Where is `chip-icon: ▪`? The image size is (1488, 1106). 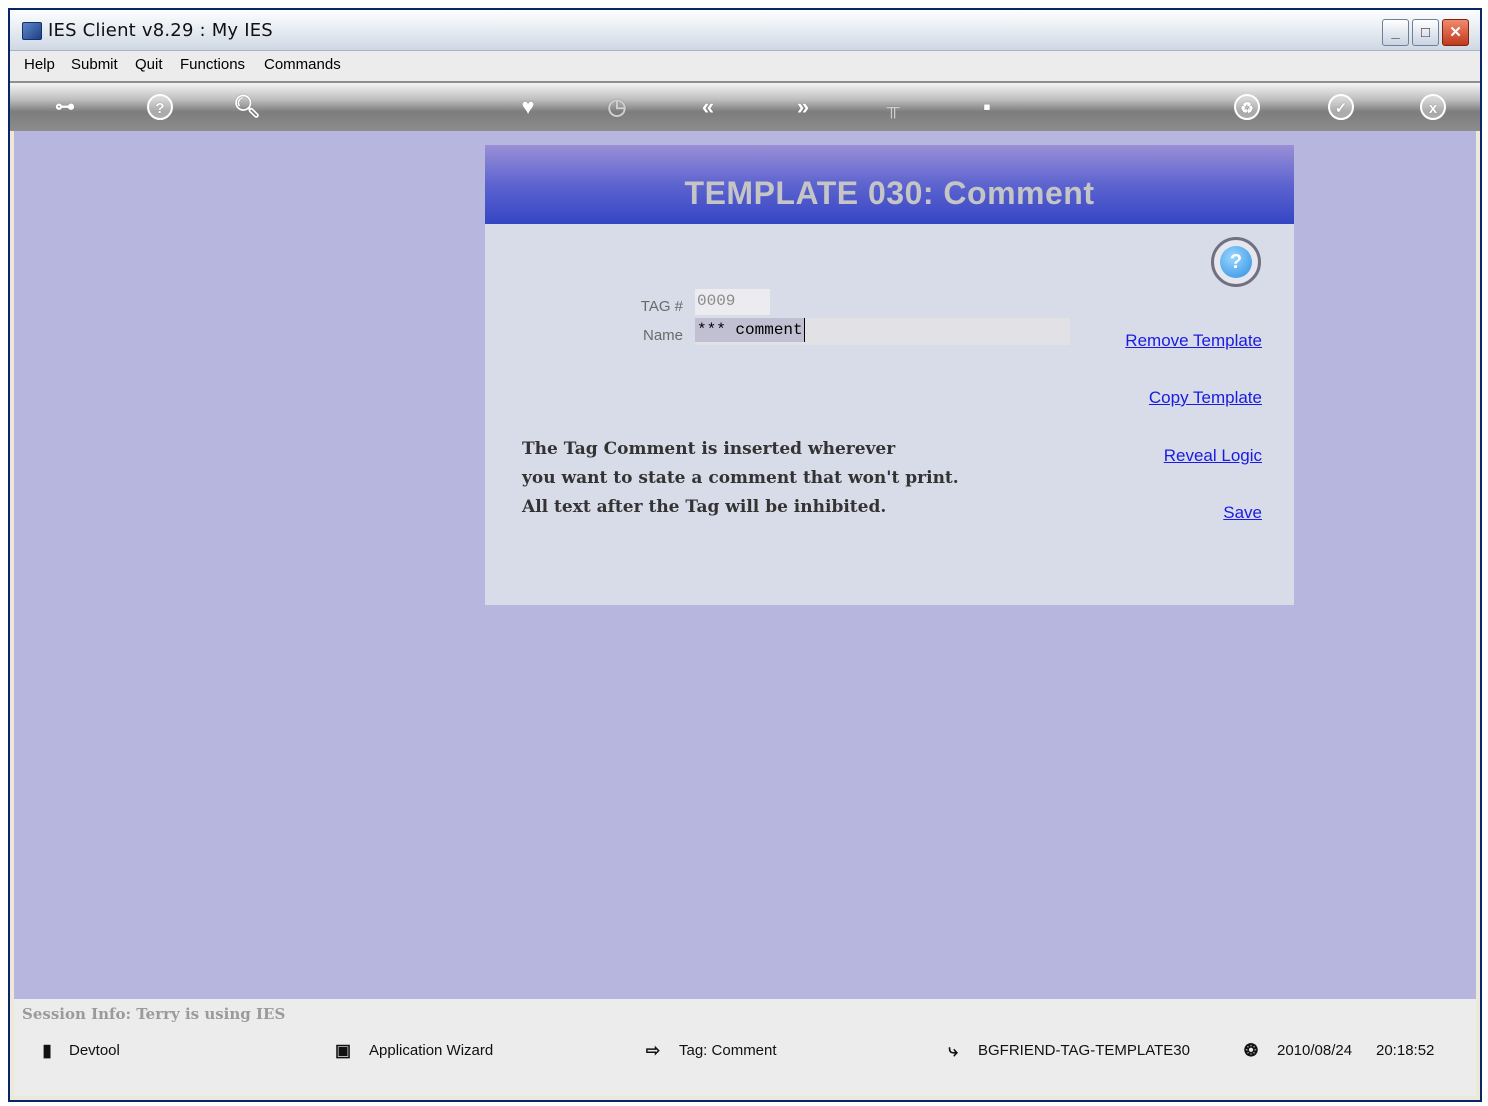
chip-icon: ▪ is located at coordinates (987, 107).